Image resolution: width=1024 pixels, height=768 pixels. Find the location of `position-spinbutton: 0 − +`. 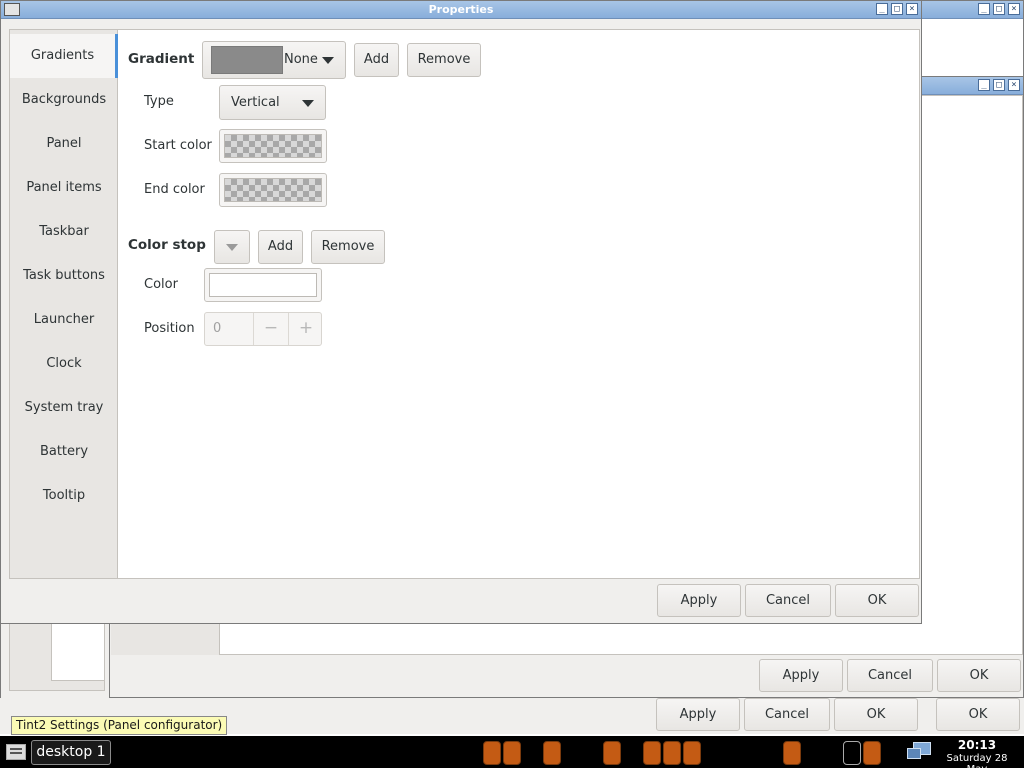

position-spinbutton: 0 − + is located at coordinates (263, 329).